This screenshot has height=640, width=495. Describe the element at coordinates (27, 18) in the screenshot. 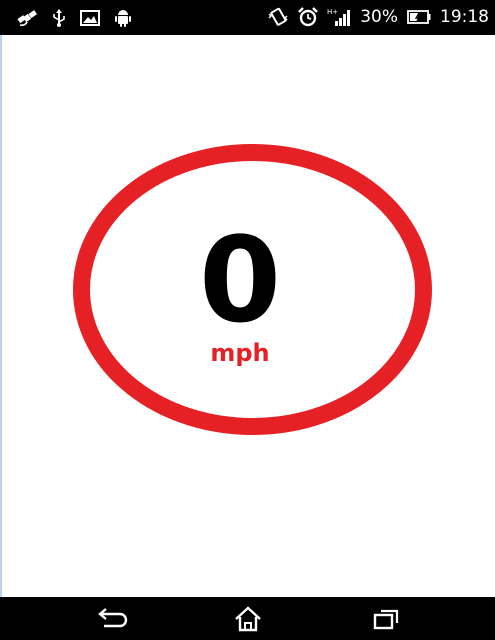

I see `satellite-icon` at that location.